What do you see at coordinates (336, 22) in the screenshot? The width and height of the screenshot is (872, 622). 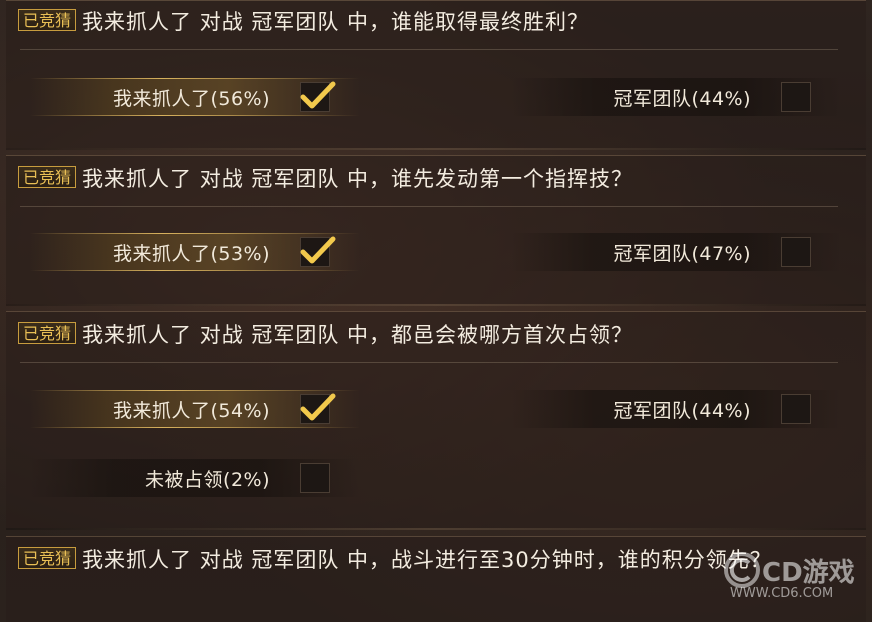 I see `question-text: 我来抓人了 对战 冠军团队 中，谁能取得最终胜利？` at bounding box center [336, 22].